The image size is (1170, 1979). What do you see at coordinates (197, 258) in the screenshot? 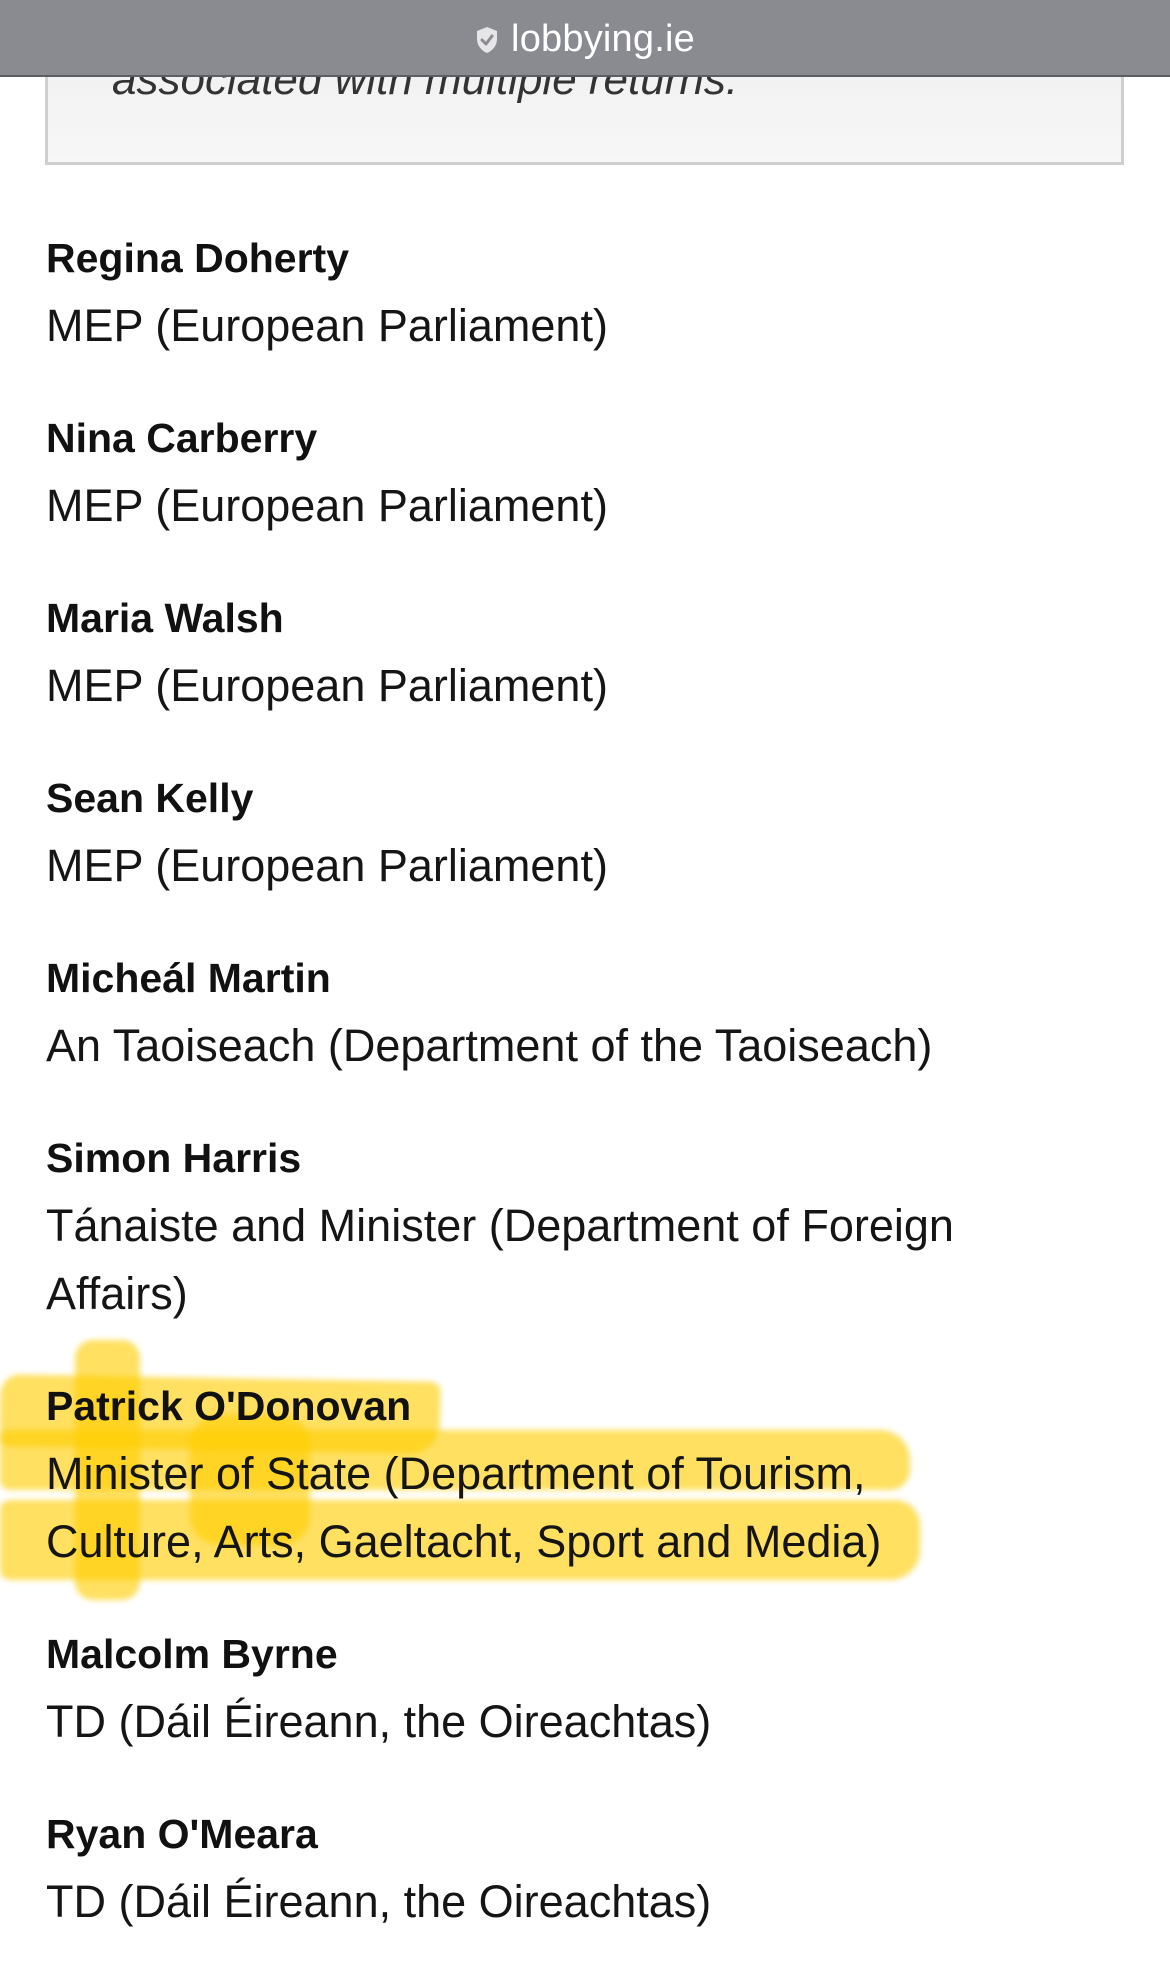
I see `official-name: Regina Doherty` at bounding box center [197, 258].